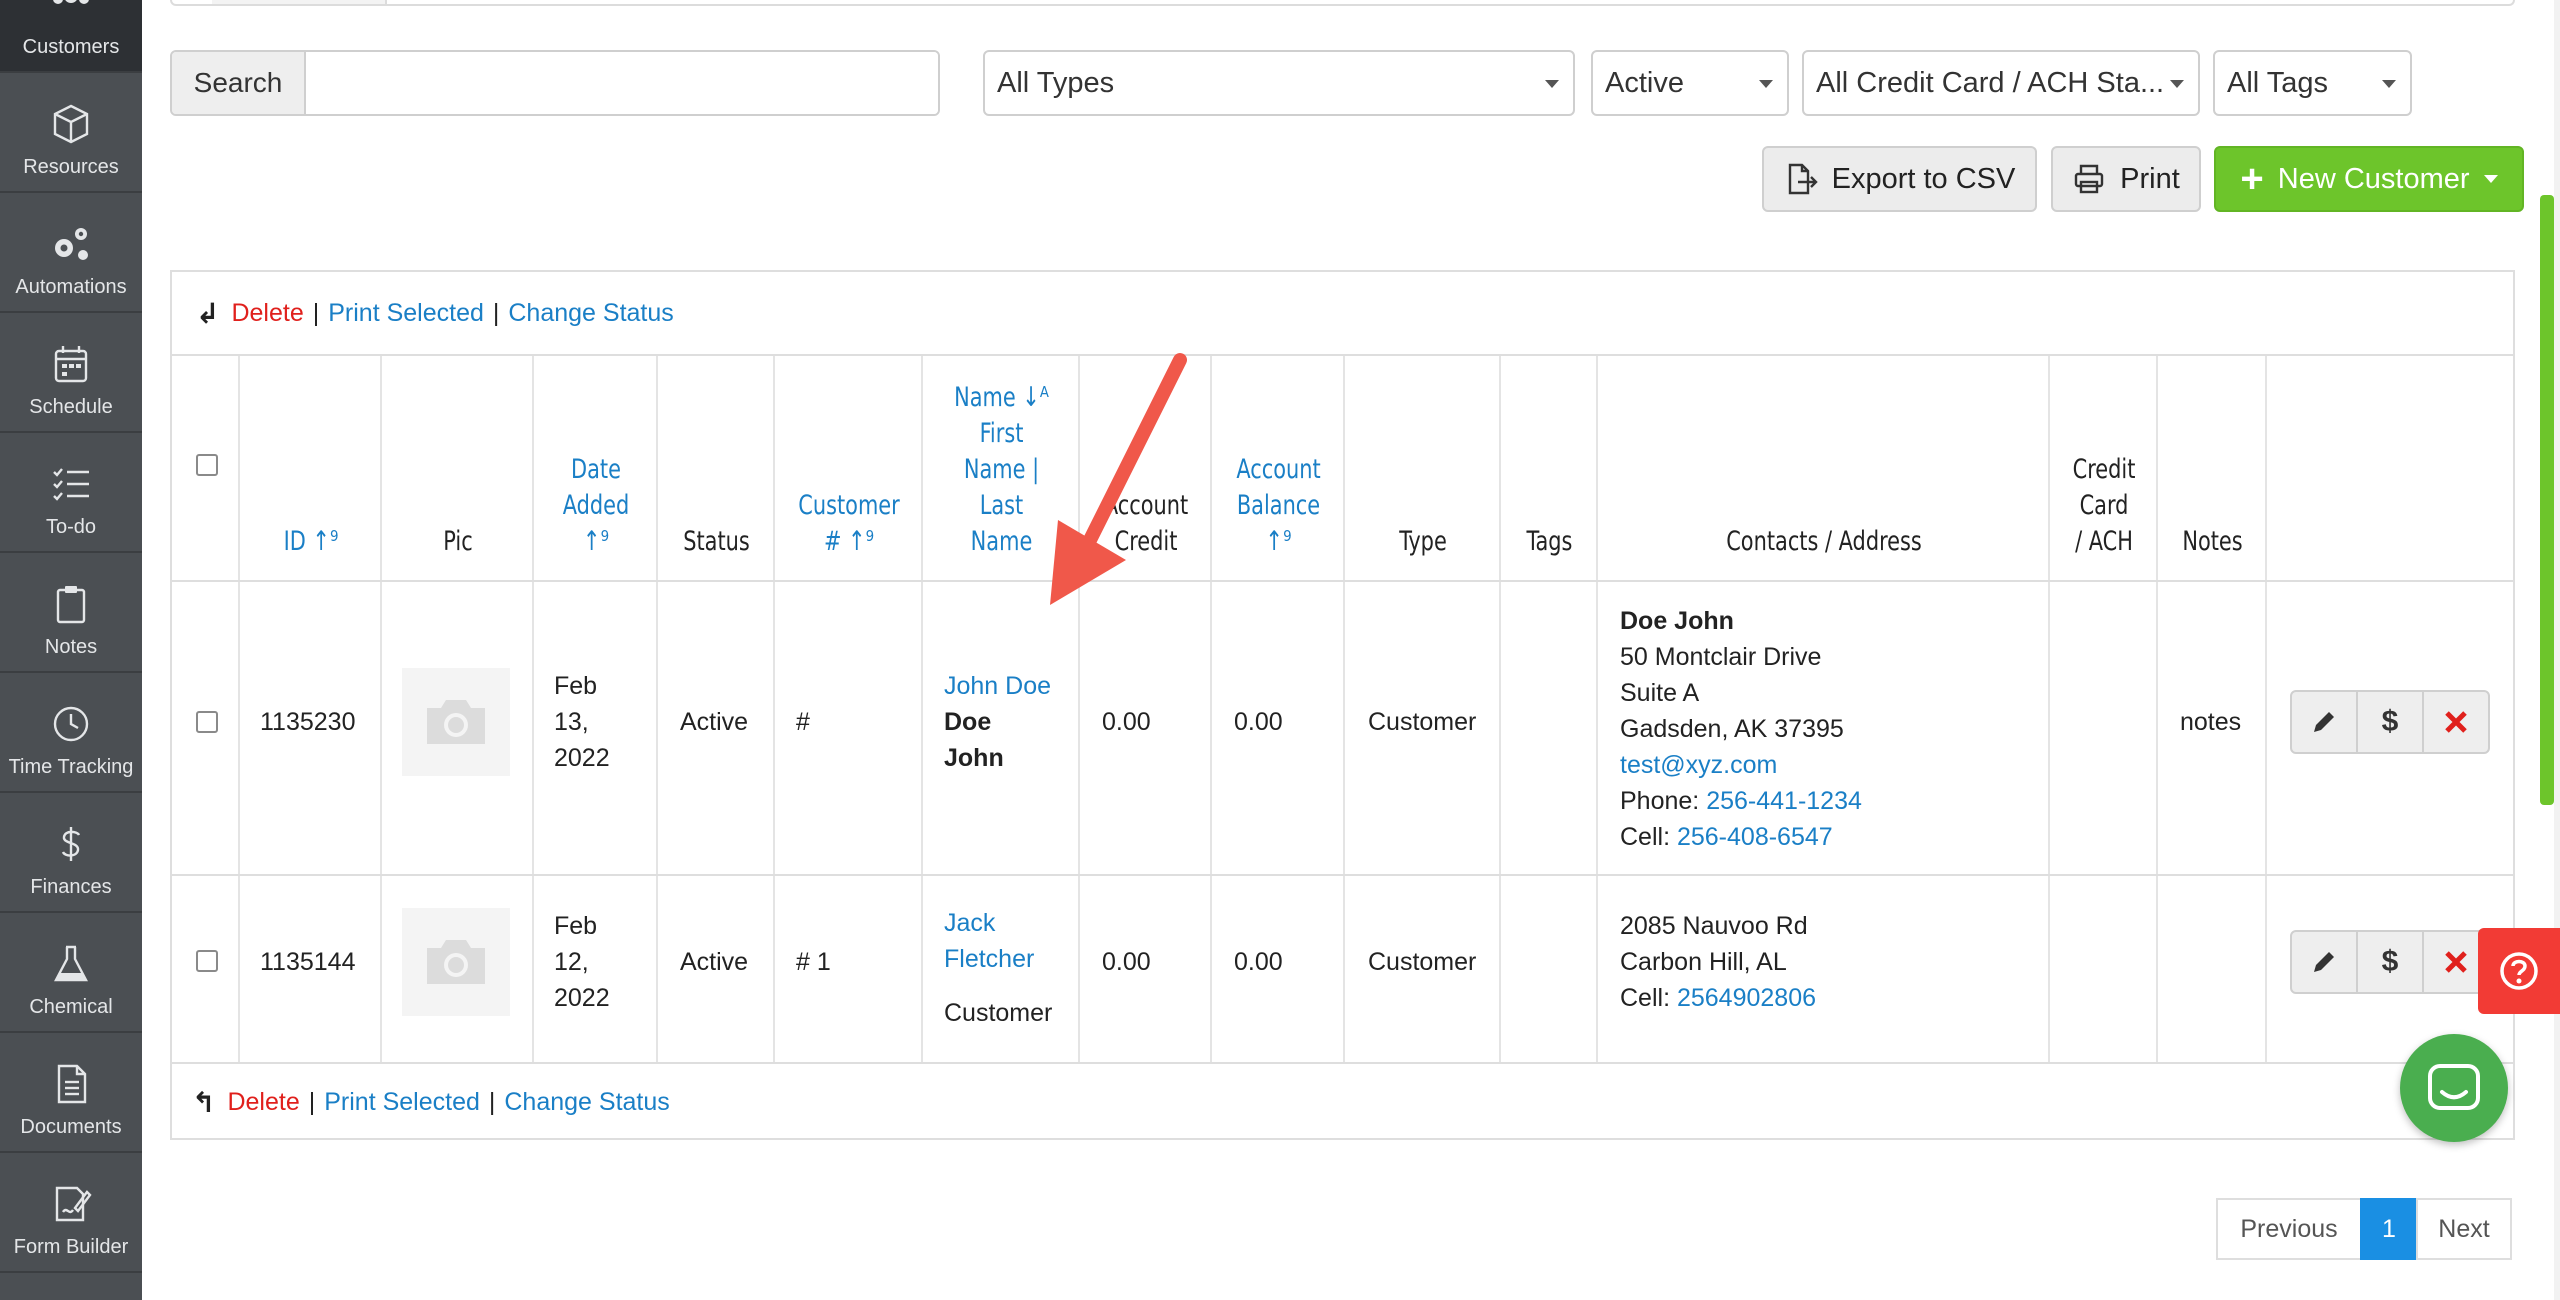 The image size is (2560, 1300). What do you see at coordinates (1714, 926) in the screenshot?
I see `address-line: 2085 Nauvoo Rd` at bounding box center [1714, 926].